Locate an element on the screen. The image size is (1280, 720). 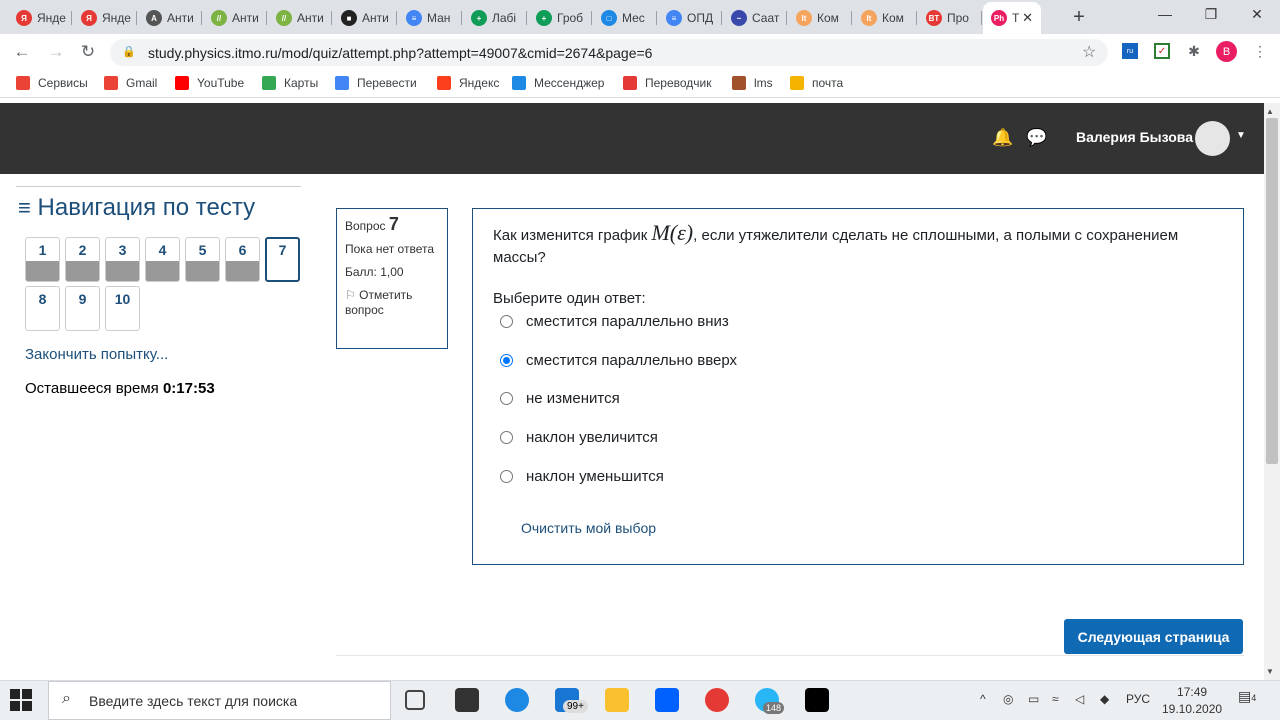
language-indicator: РУС is located at coordinates (1138, 699).